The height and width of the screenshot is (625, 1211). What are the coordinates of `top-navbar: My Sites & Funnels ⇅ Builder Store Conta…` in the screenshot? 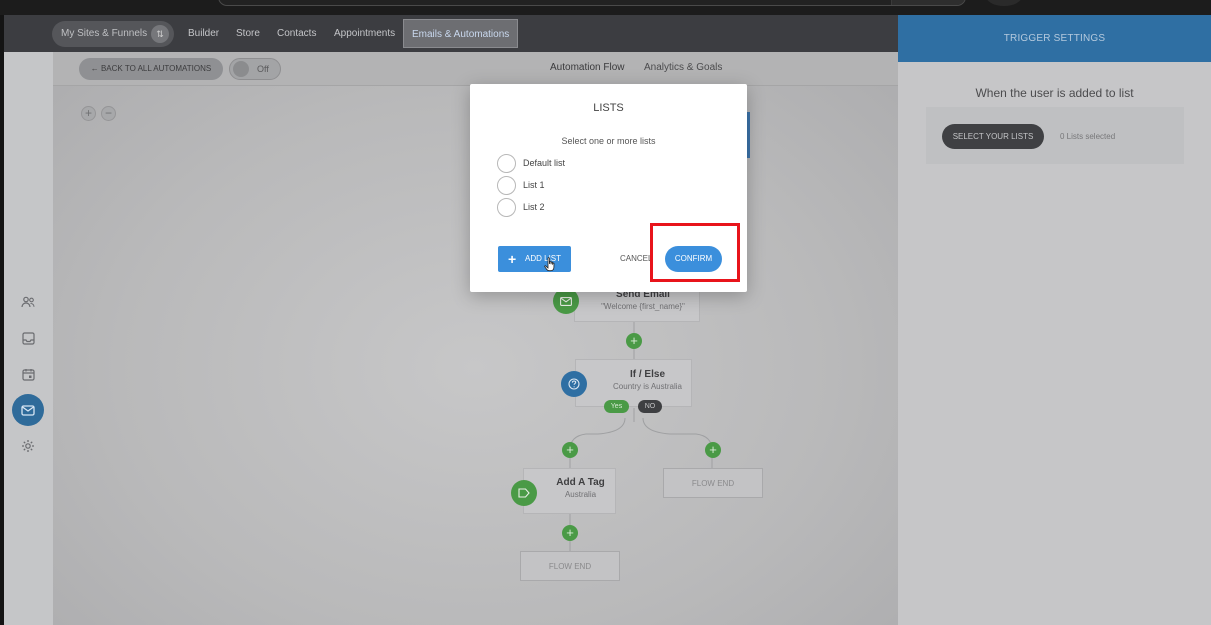 It's located at (451, 33).